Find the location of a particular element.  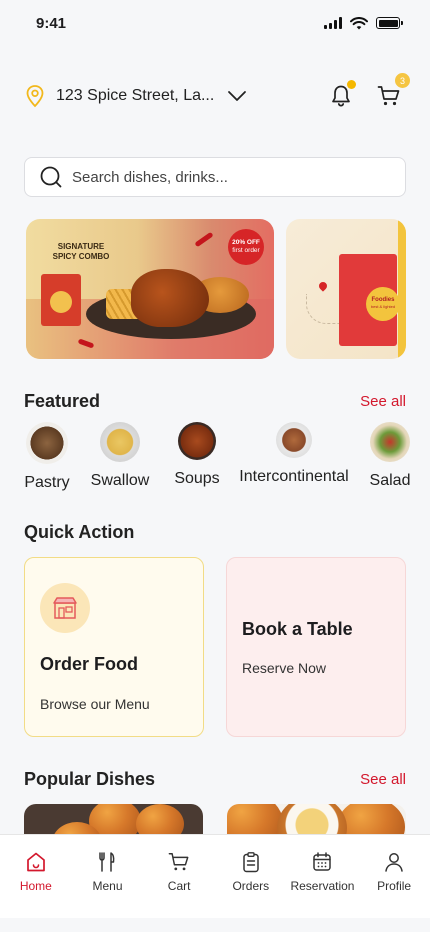

clipboard-icon is located at coordinates (251, 862).